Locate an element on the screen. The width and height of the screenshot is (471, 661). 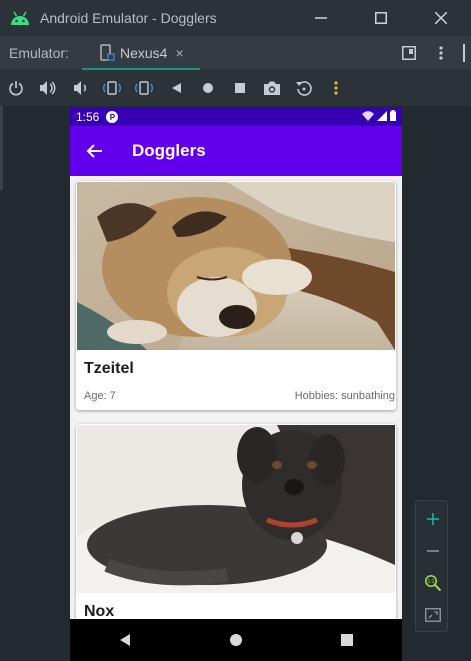
android-nav-bar is located at coordinates (236, 640).